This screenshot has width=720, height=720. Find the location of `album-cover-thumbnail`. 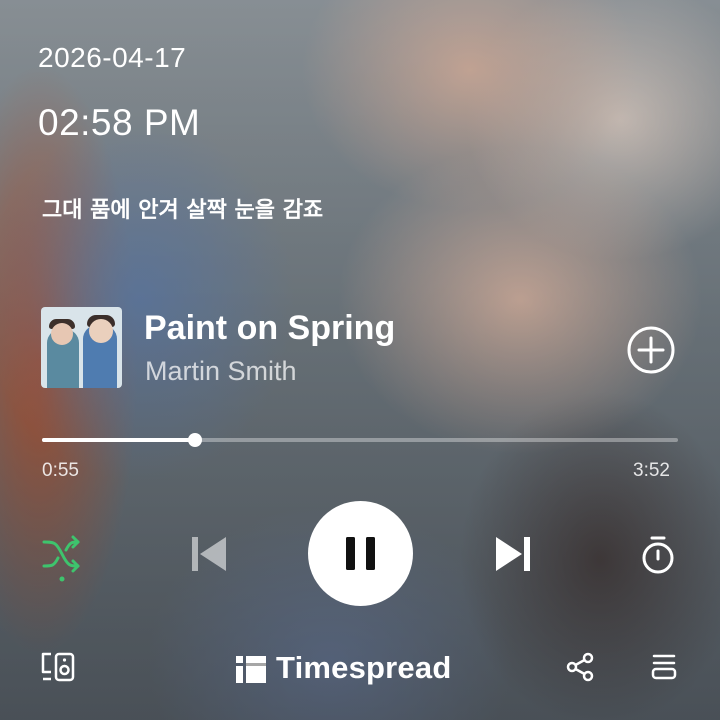

album-cover-thumbnail is located at coordinates (81, 347).